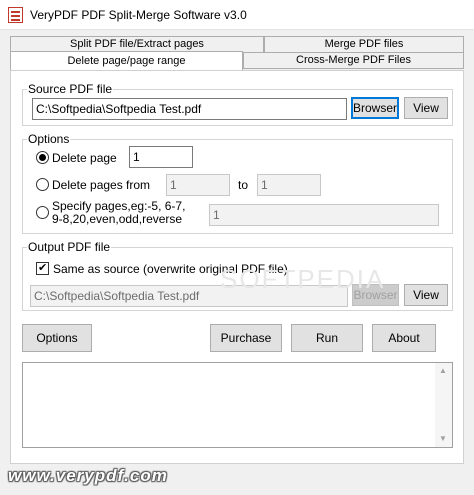  Describe the element at coordinates (404, 338) in the screenshot. I see `about-button: About` at that location.